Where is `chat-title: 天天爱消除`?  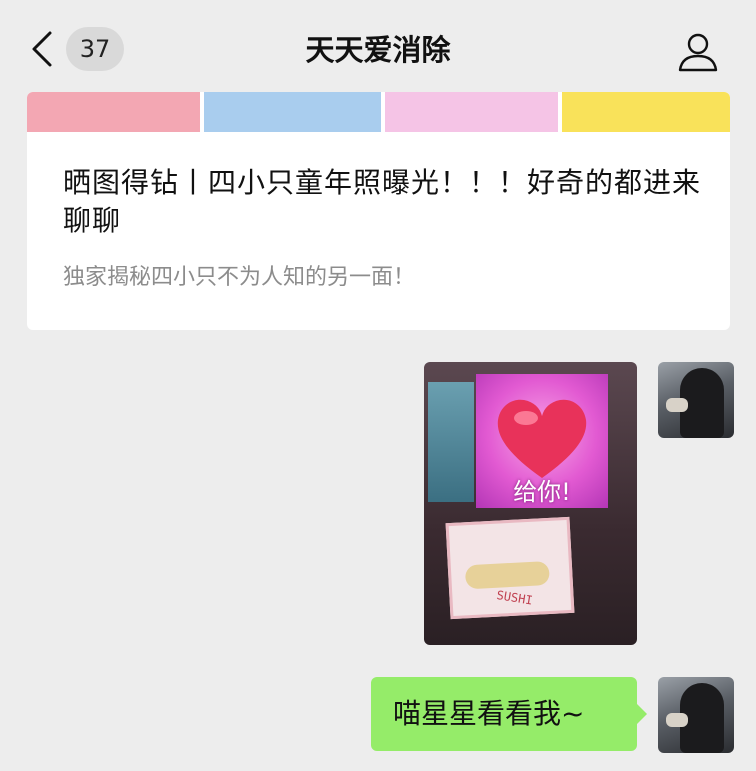
chat-title: 天天爱消除 is located at coordinates (378, 50).